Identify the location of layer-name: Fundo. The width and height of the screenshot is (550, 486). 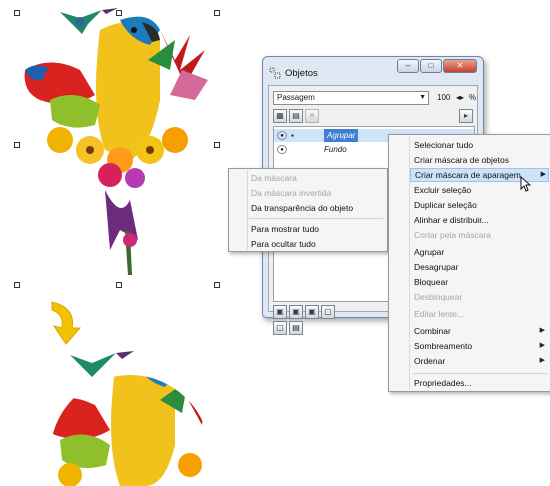
(335, 149).